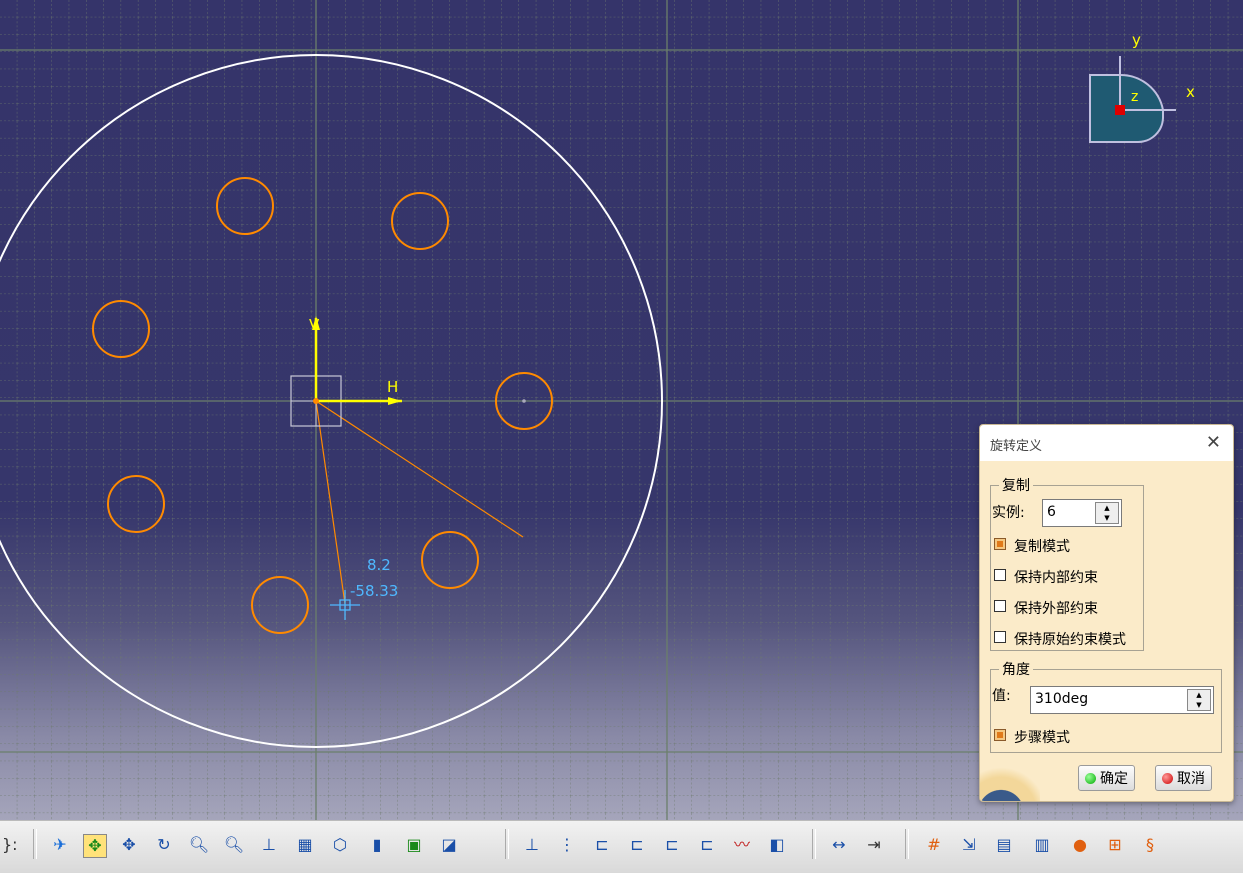  I want to click on profile-icon: 〰, so click(742, 845).